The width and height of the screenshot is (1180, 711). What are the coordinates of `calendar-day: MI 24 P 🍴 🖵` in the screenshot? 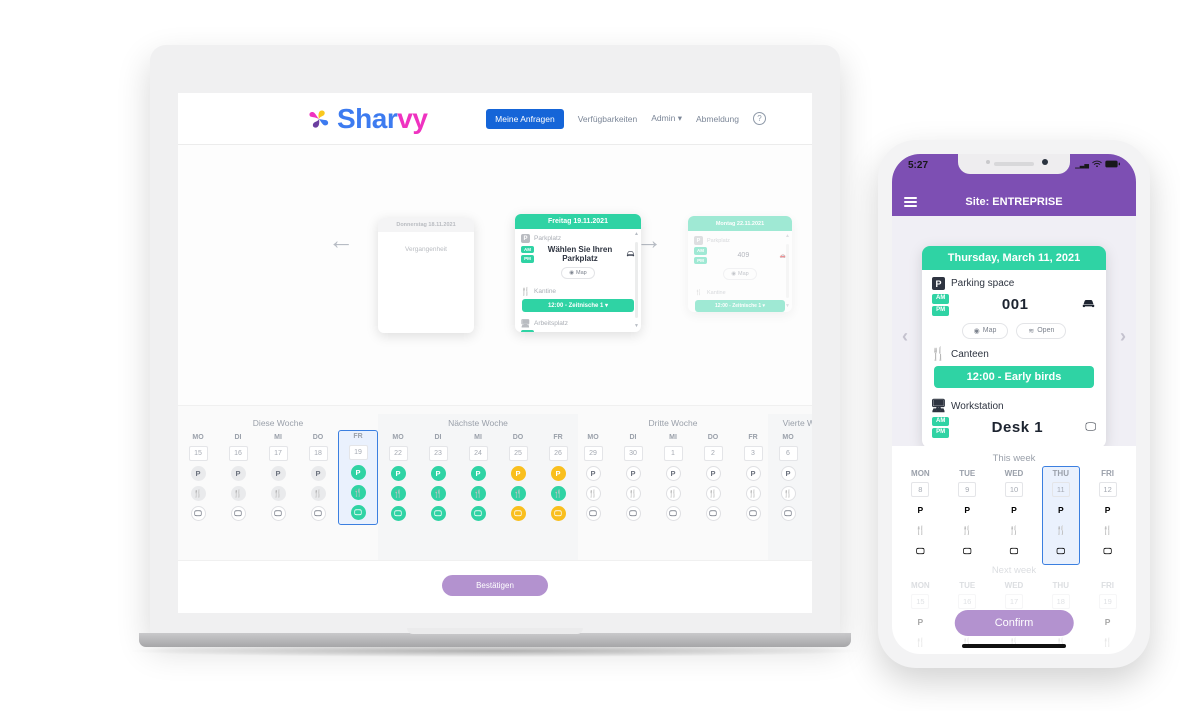 It's located at (478, 477).